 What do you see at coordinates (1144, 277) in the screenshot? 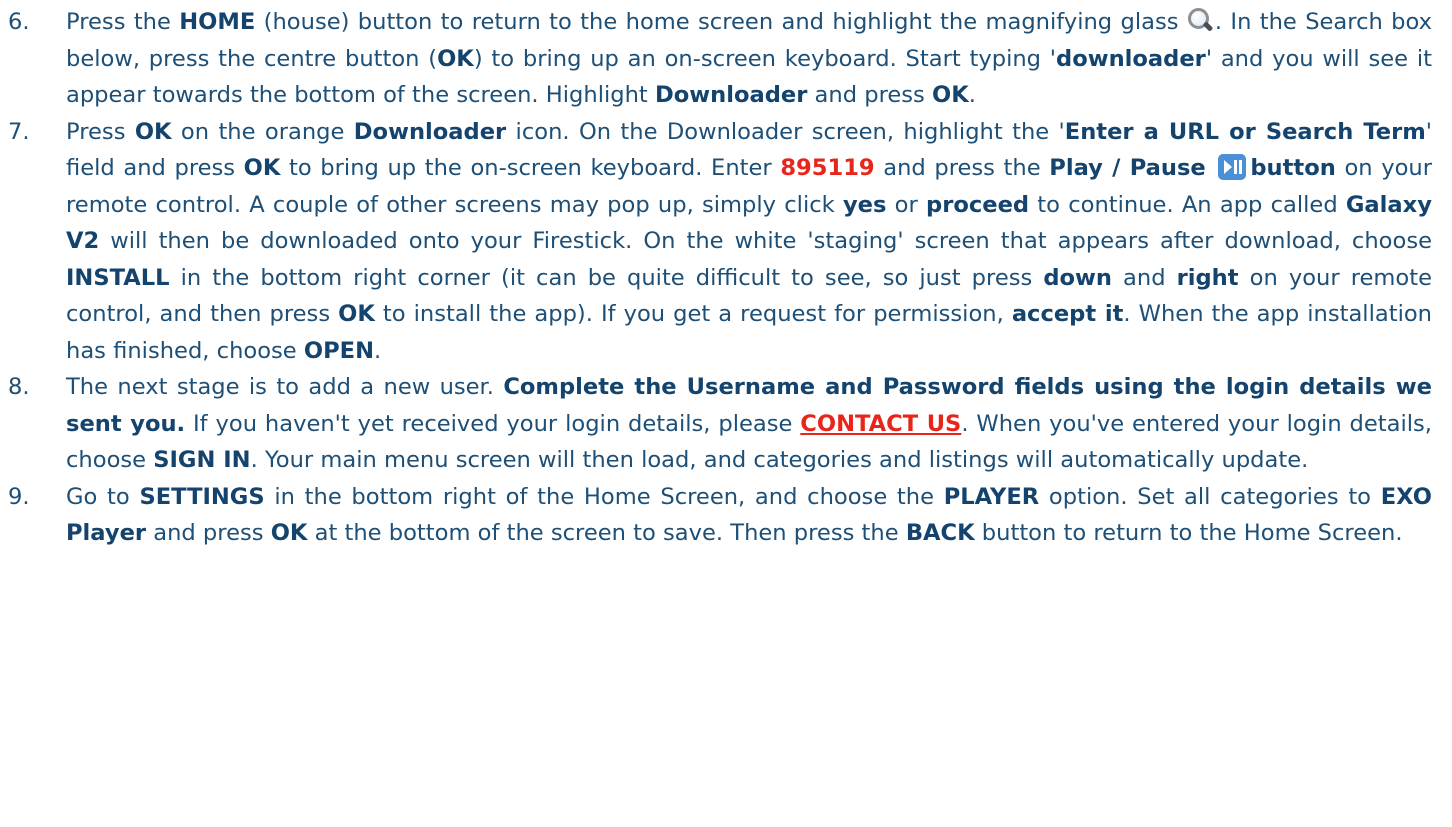
I see `step-text: and` at bounding box center [1144, 277].